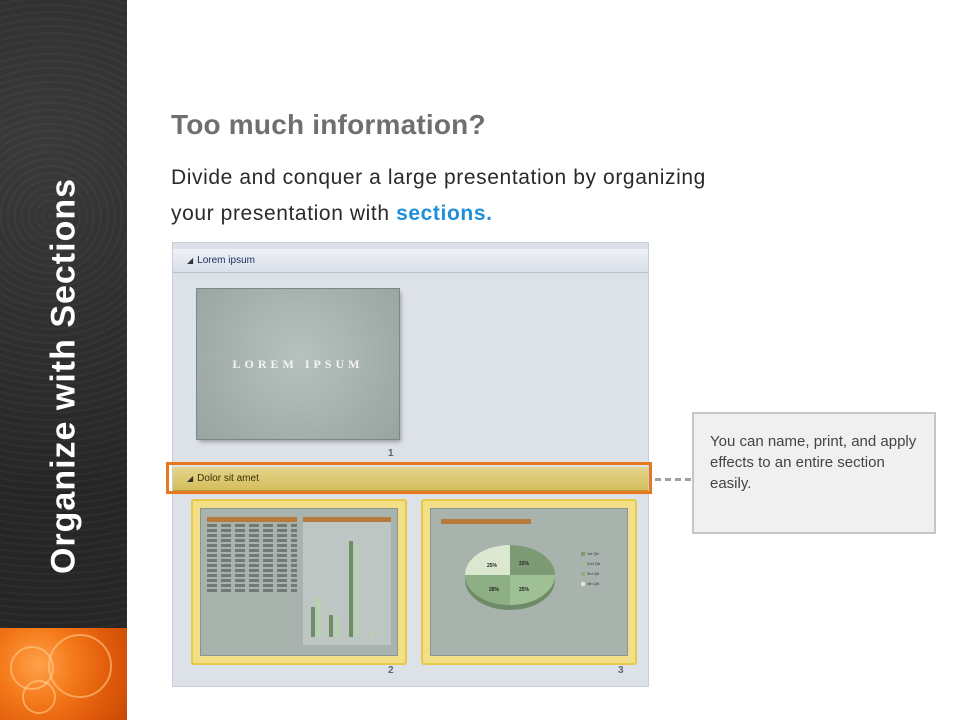  I want to click on sidebar-orange-accent, so click(63, 674).